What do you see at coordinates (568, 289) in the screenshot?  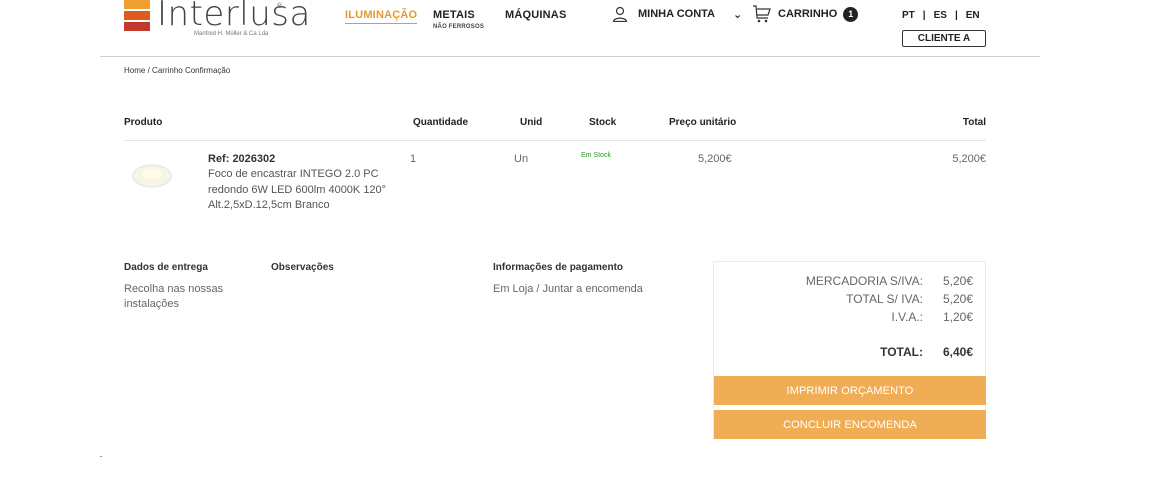 I see `payment-value: Em Loja / Juntar a encomenda` at bounding box center [568, 289].